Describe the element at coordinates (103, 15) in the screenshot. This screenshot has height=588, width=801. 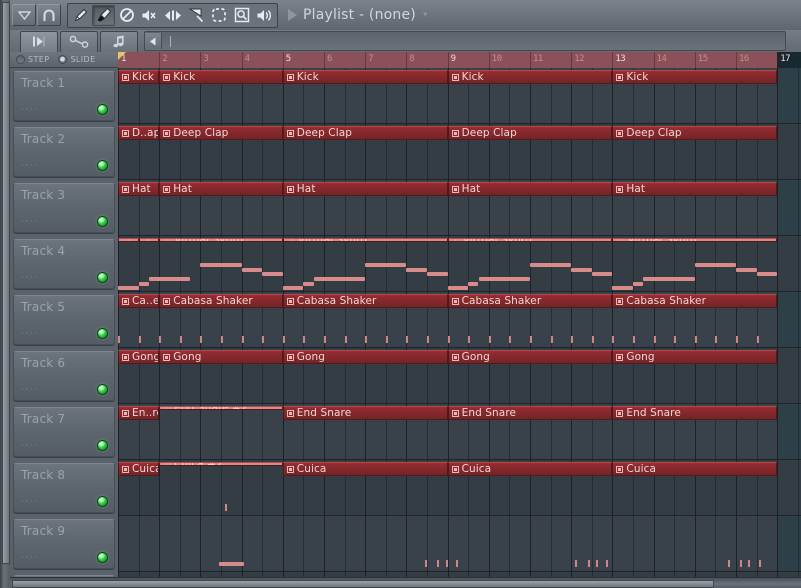
I see `paint-tool` at that location.